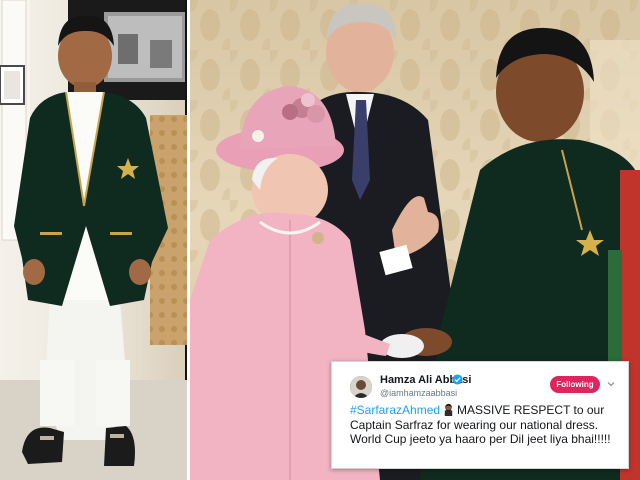 The image size is (640, 480). I want to click on author-avatar, so click(361, 387).